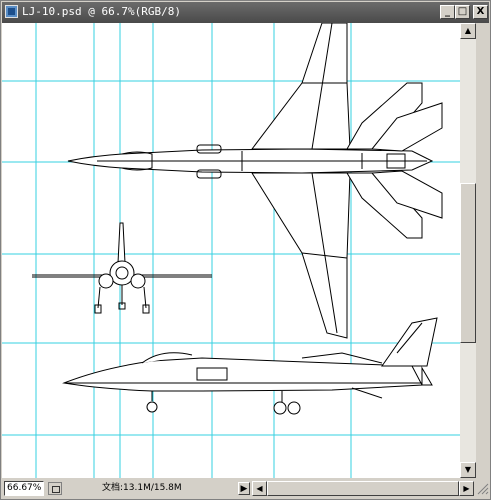 The width and height of the screenshot is (491, 500). What do you see at coordinates (142, 488) in the screenshot?
I see `document-size-info: 文档:13.1M/15.8M` at bounding box center [142, 488].